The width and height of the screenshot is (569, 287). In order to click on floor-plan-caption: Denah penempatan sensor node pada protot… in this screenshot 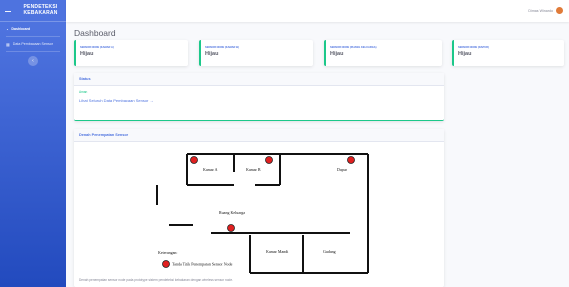, I will do `click(156, 280)`.